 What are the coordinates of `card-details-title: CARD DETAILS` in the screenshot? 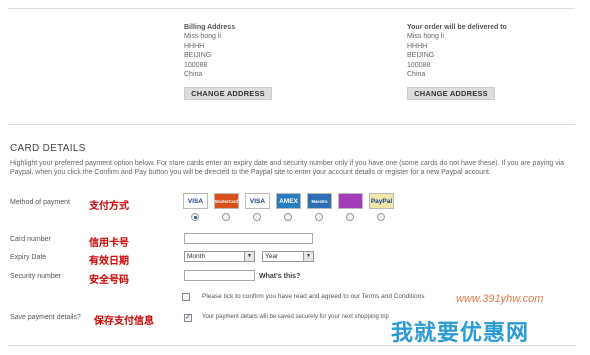 It's located at (48, 148).